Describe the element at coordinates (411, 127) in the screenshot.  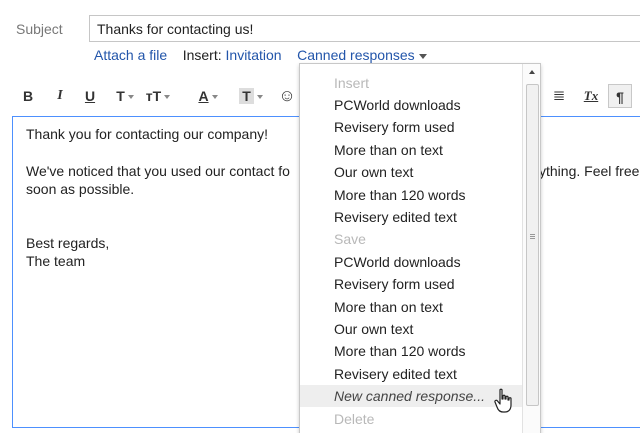
I see `insert-response-item: Revisery form used` at that location.